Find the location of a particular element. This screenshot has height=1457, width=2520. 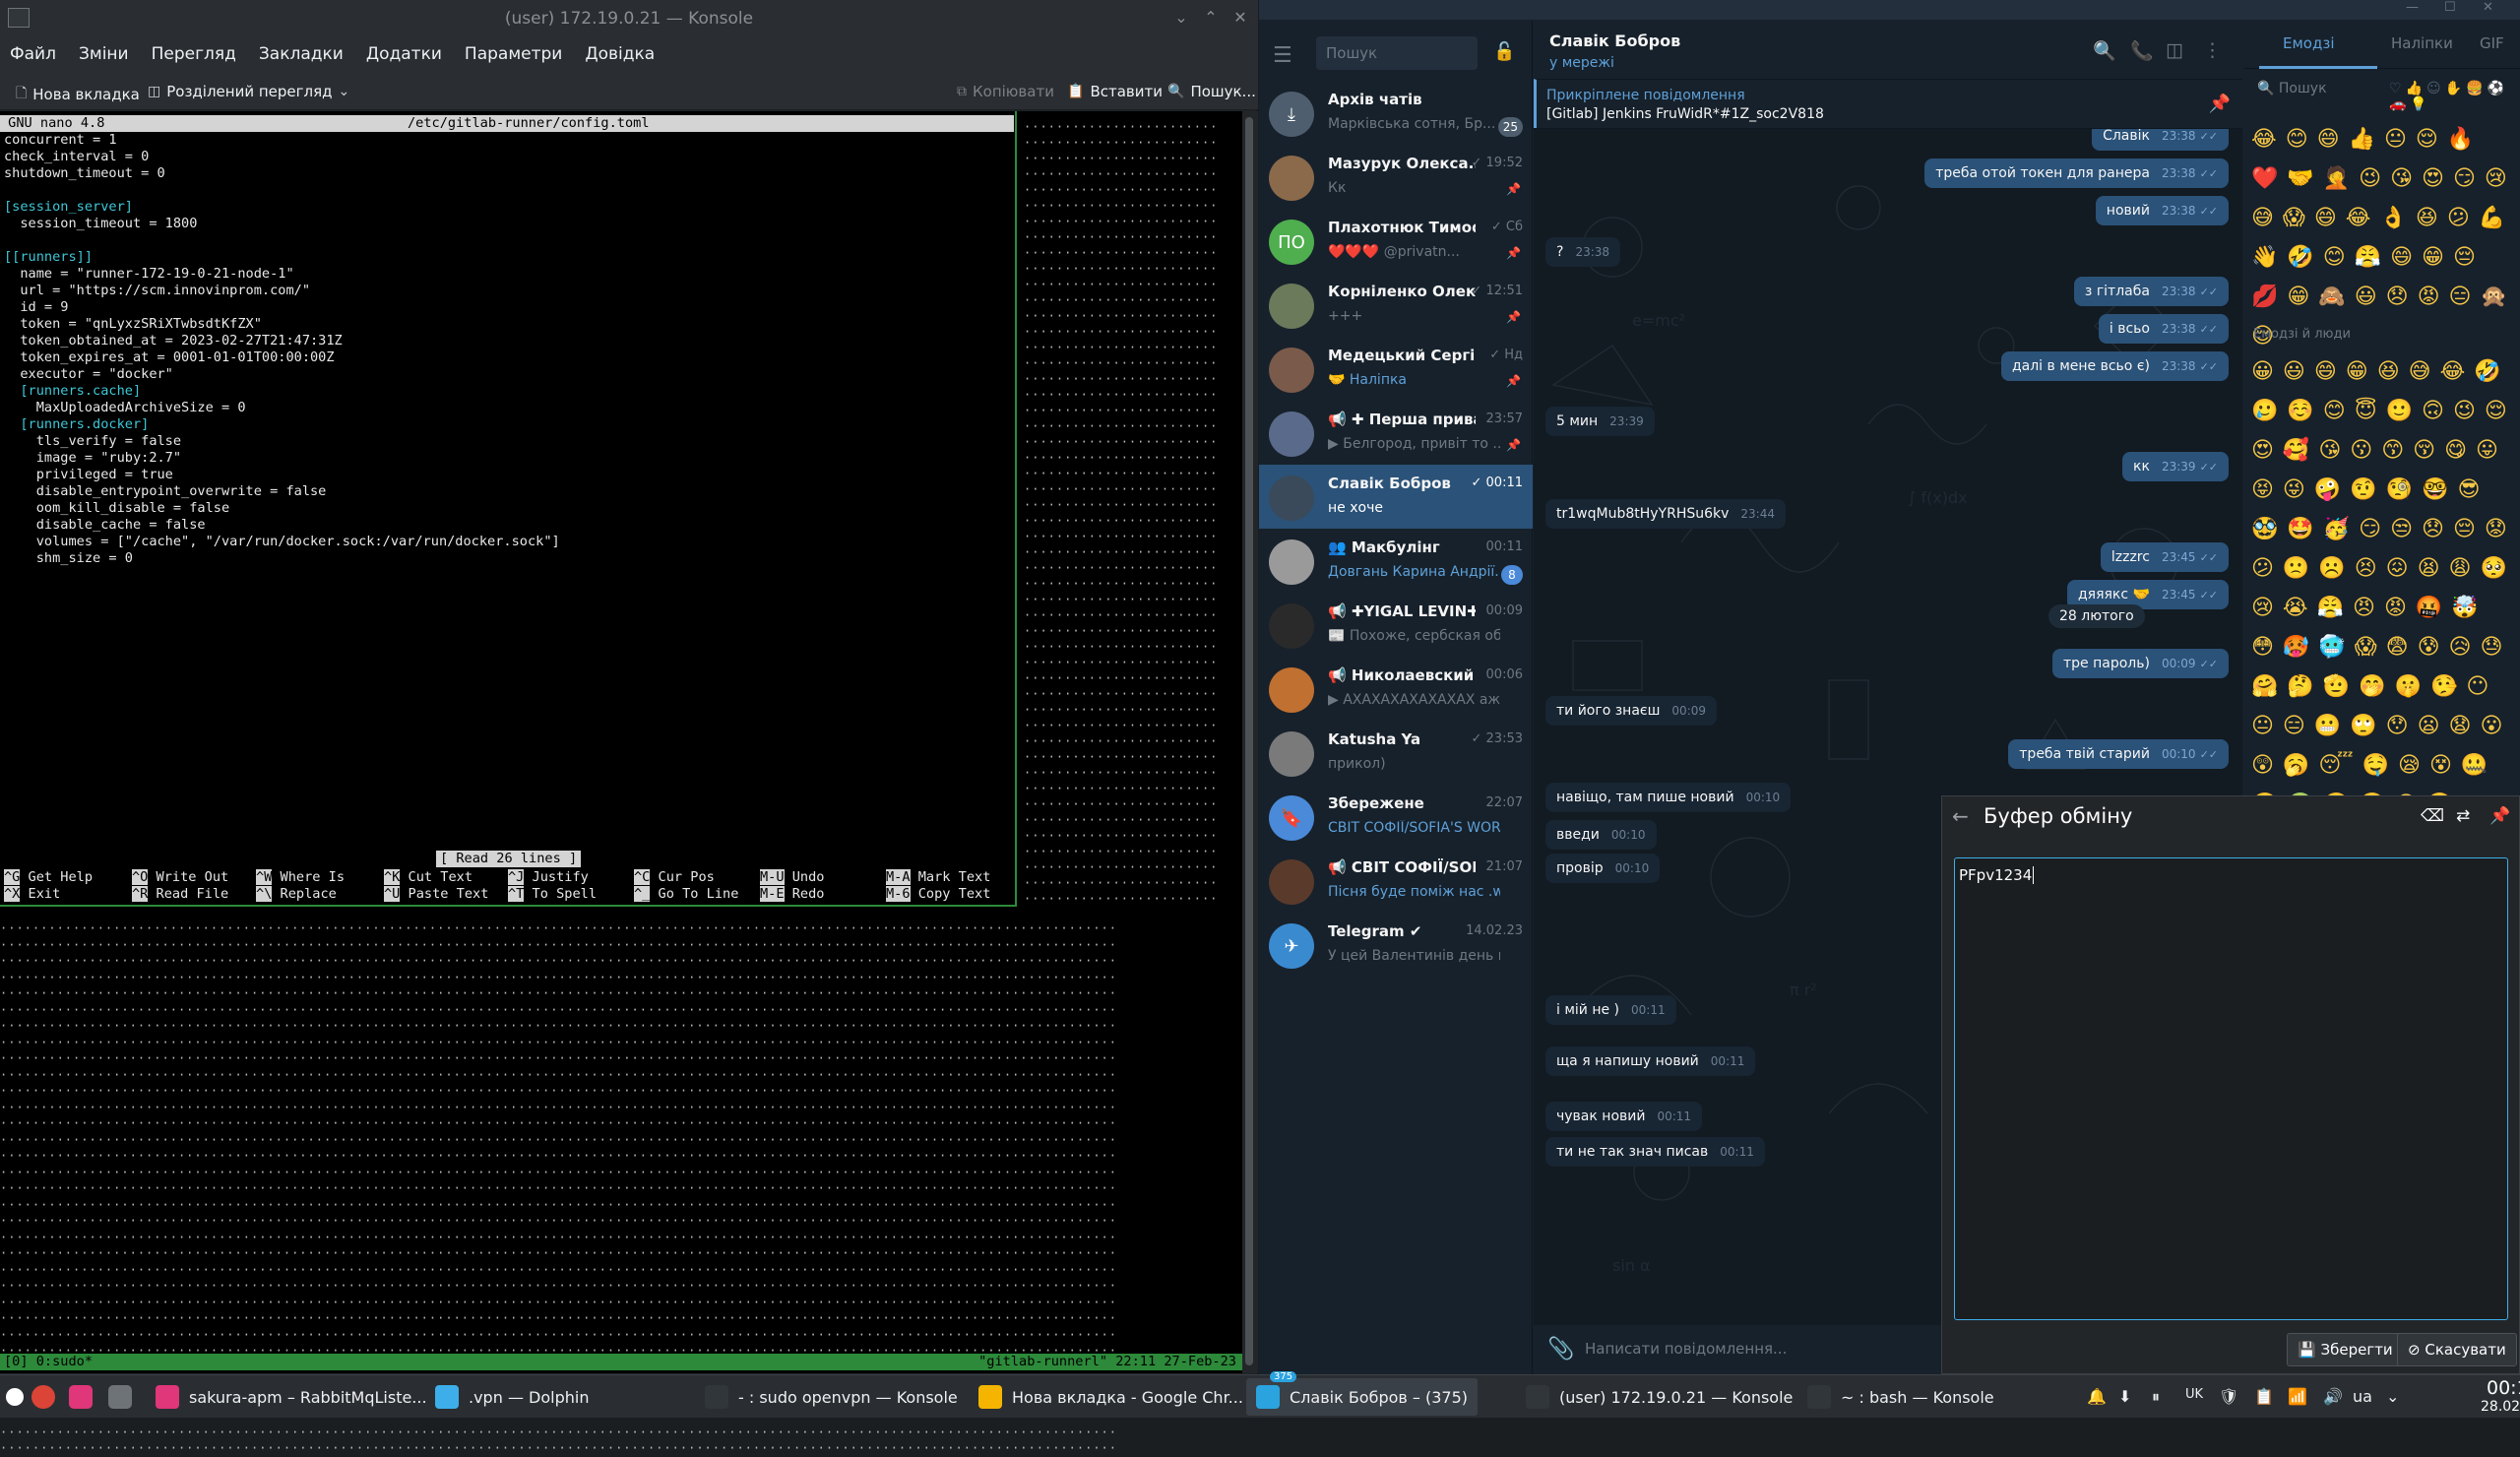

menu-plugins: Додатки is located at coordinates (404, 54).